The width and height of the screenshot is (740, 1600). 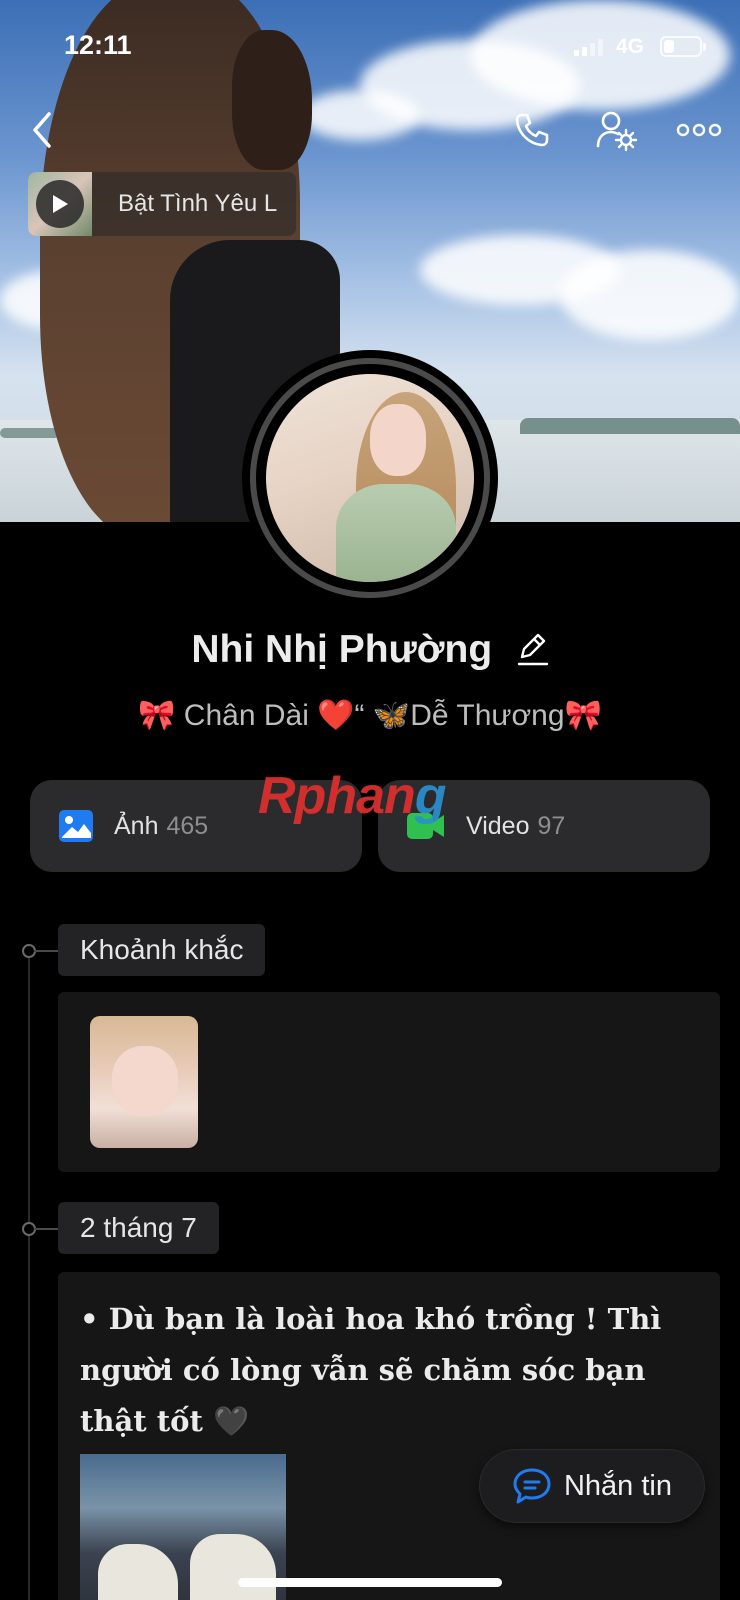 What do you see at coordinates (342, 649) in the screenshot?
I see `profile-name: Nhi Nhị Phường` at bounding box center [342, 649].